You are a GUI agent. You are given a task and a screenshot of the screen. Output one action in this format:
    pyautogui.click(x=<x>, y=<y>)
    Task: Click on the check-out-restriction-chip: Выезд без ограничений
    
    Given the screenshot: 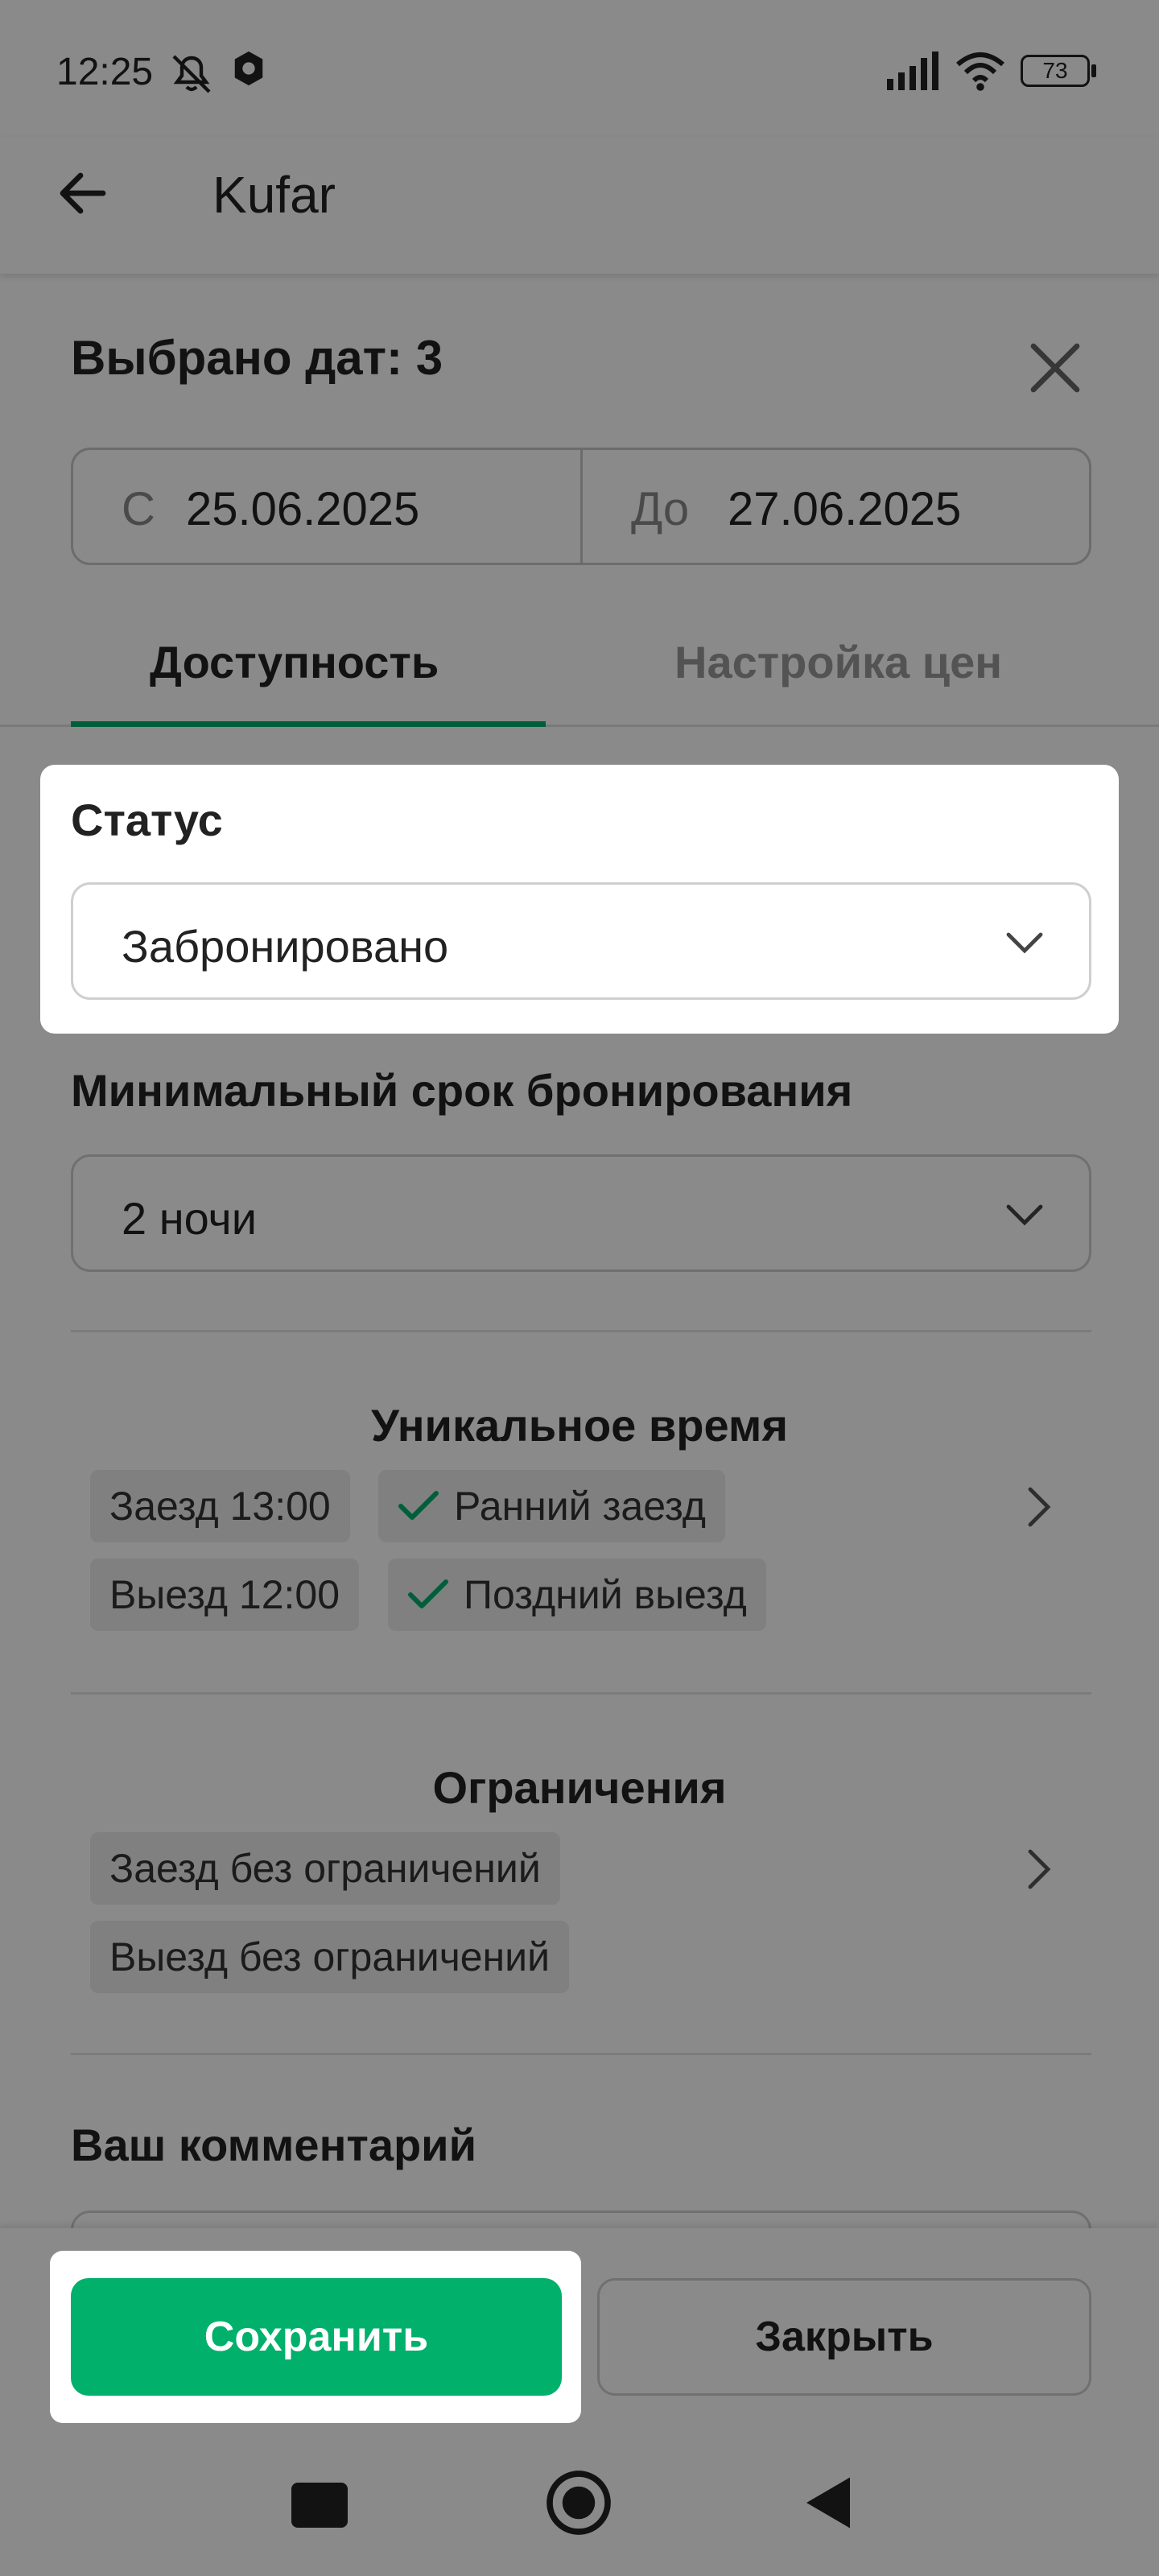 What is the action you would take?
    pyautogui.click(x=330, y=1957)
    